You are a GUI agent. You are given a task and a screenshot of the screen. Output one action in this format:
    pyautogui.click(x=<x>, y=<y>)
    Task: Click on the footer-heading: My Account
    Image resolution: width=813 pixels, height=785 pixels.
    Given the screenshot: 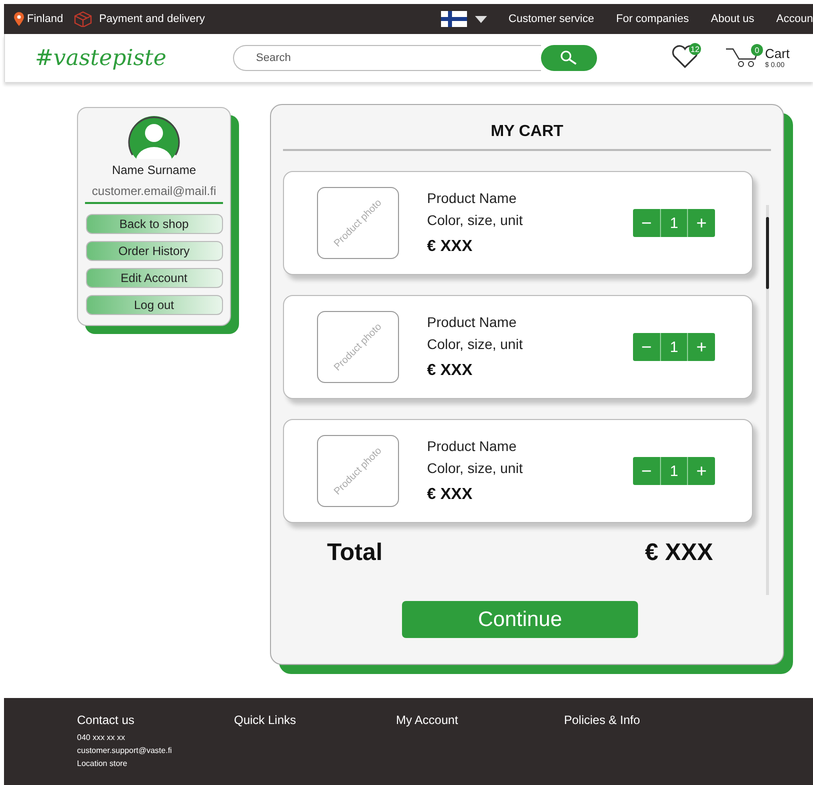 What is the action you would take?
    pyautogui.click(x=428, y=720)
    